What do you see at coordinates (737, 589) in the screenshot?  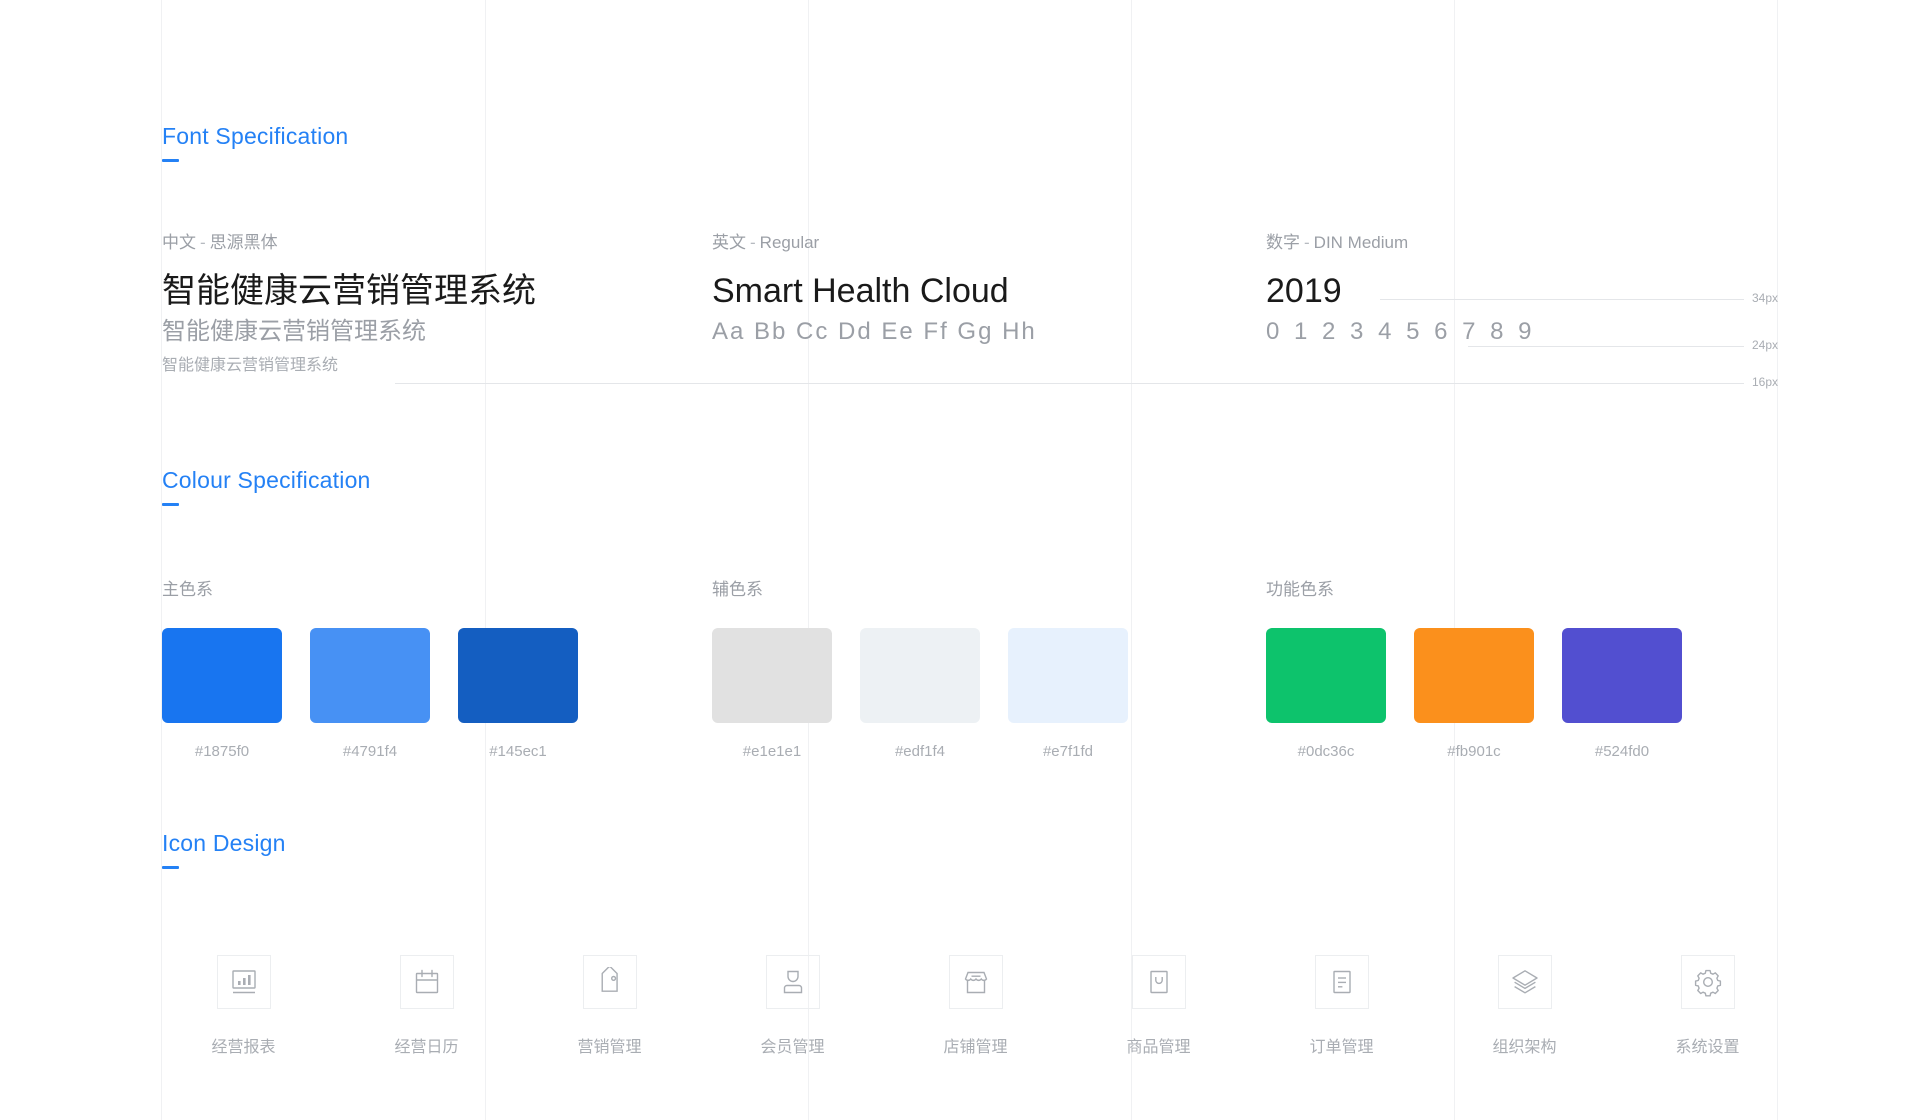 I see `colour-group-label: 辅色系` at bounding box center [737, 589].